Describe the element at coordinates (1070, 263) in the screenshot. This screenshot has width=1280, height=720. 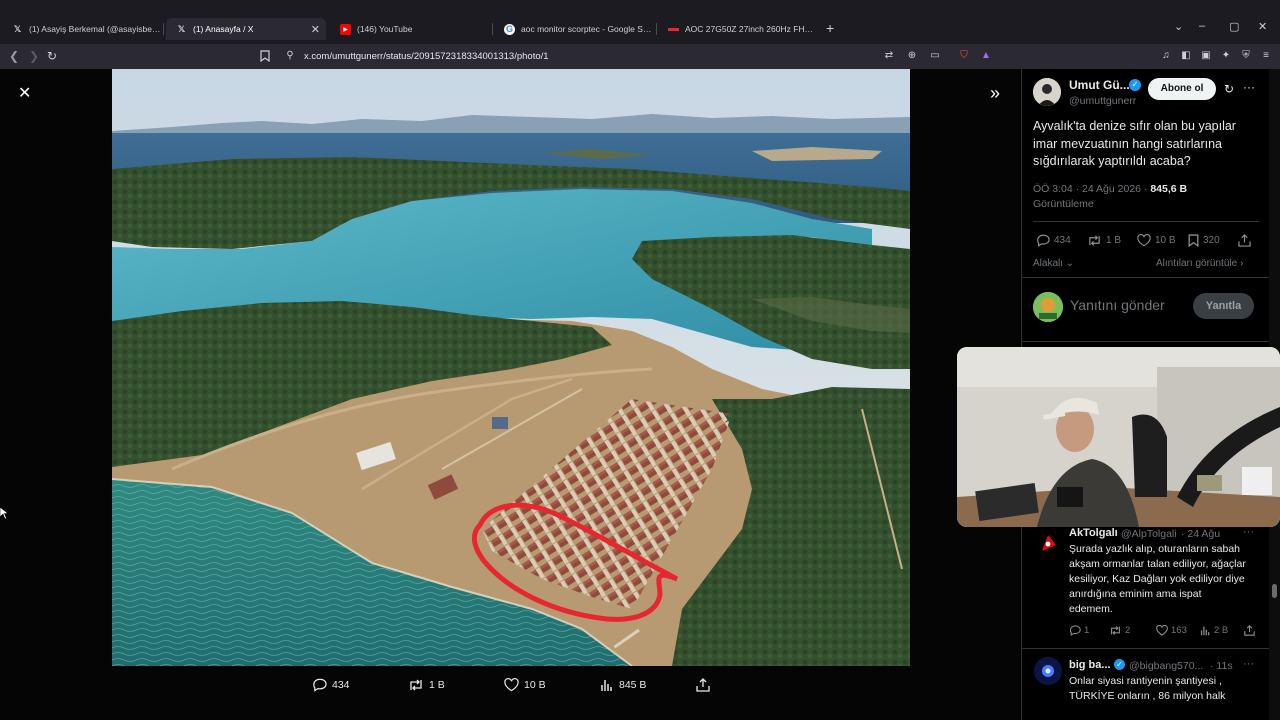
I see `chevron-down-icon: ⌄` at that location.